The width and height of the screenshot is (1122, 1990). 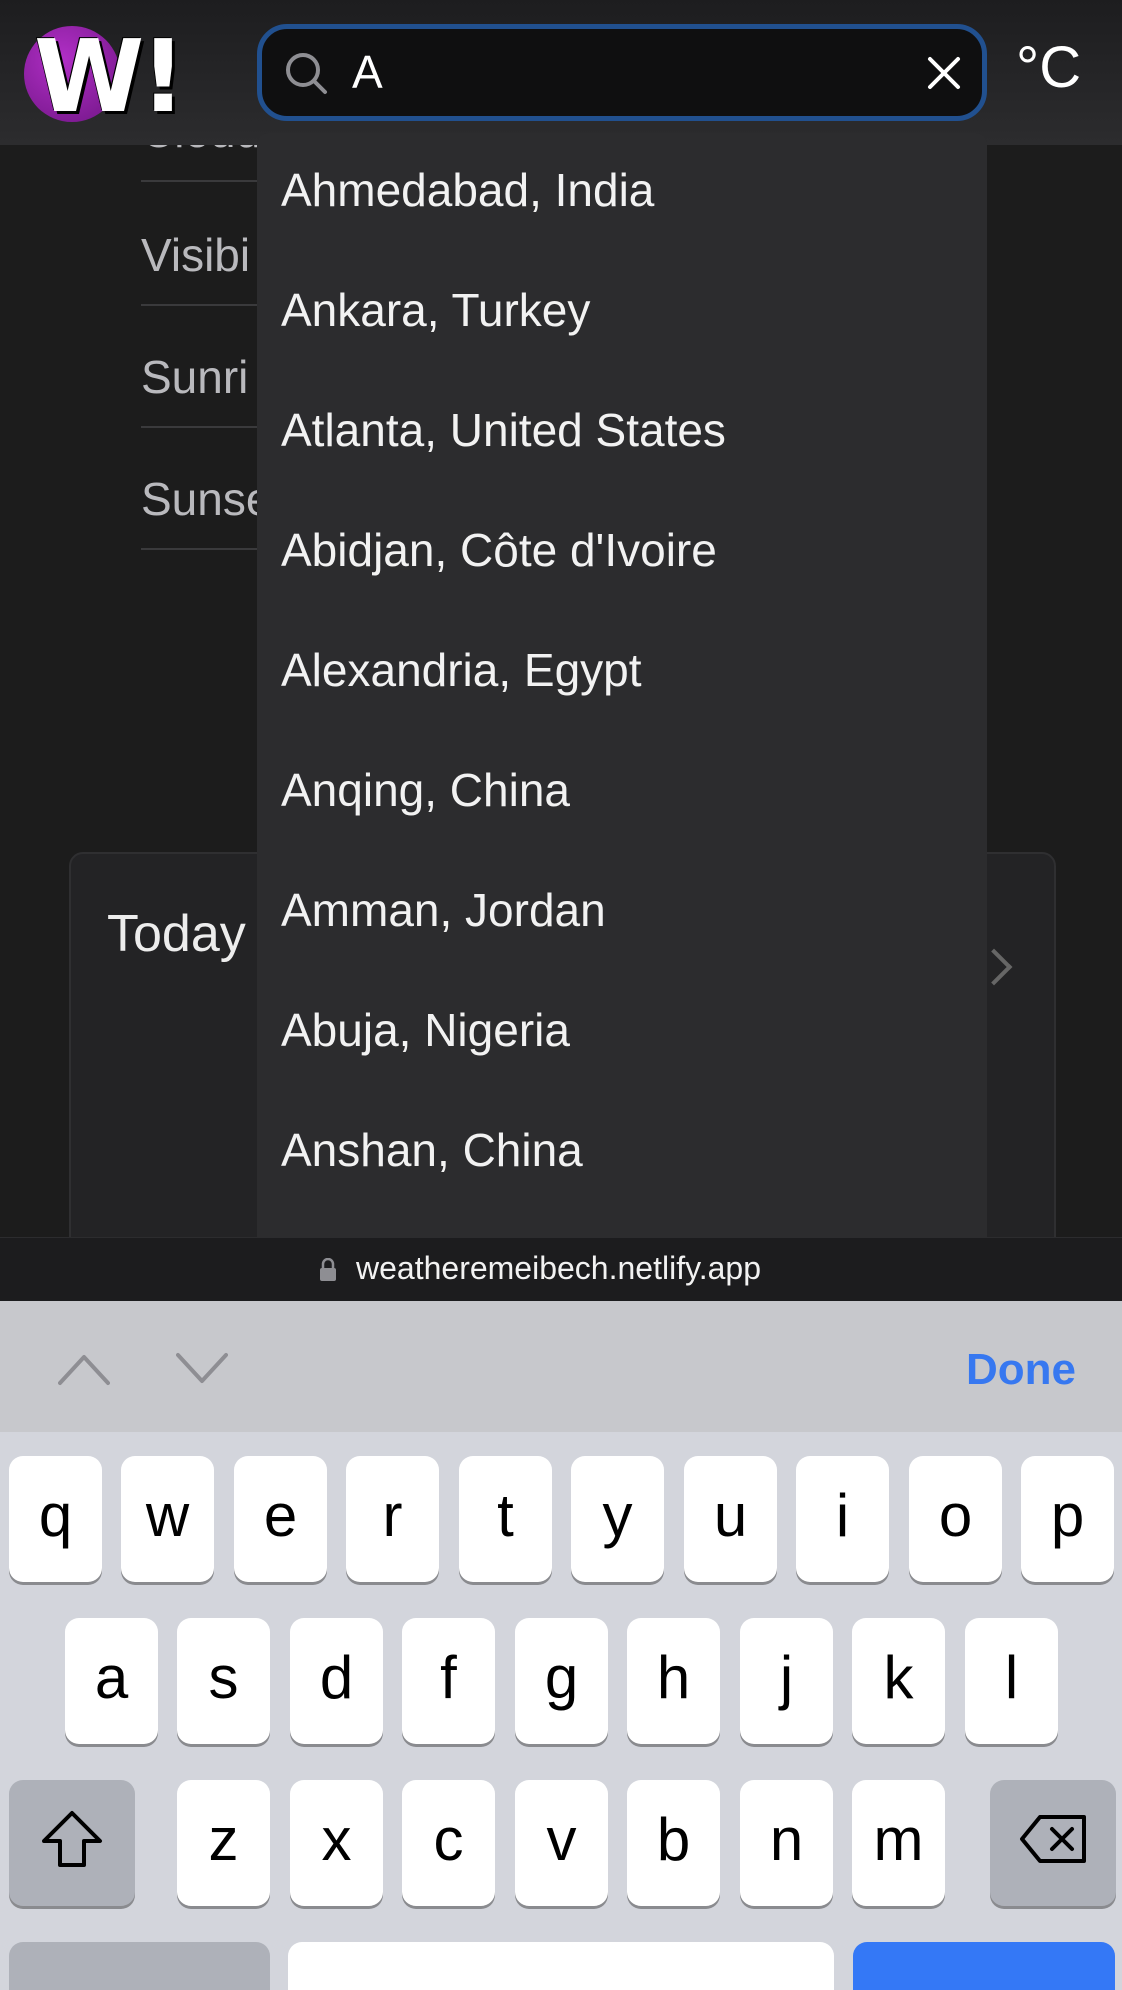 I want to click on today-title: Today, so click(x=176, y=934).